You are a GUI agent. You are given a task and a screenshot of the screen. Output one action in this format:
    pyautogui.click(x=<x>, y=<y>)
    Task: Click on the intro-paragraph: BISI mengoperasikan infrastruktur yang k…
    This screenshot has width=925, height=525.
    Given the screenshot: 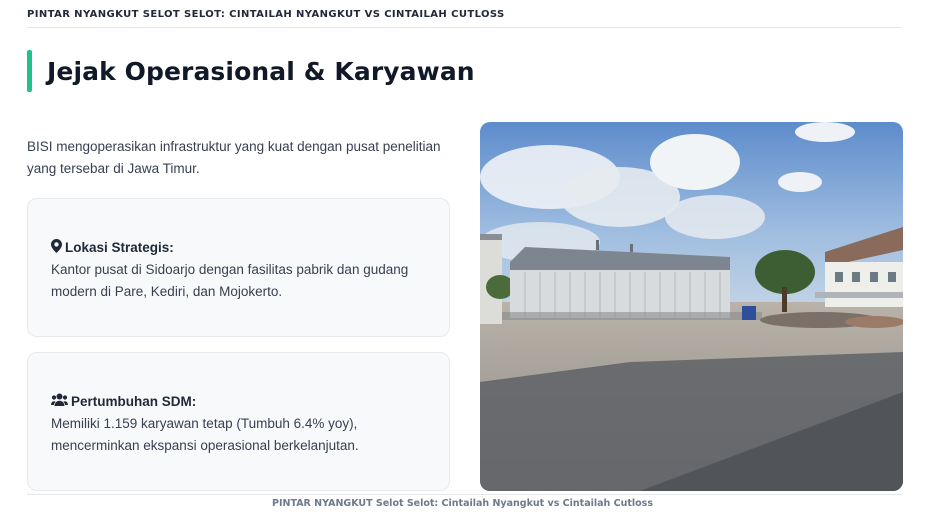 What is the action you would take?
    pyautogui.click(x=242, y=158)
    